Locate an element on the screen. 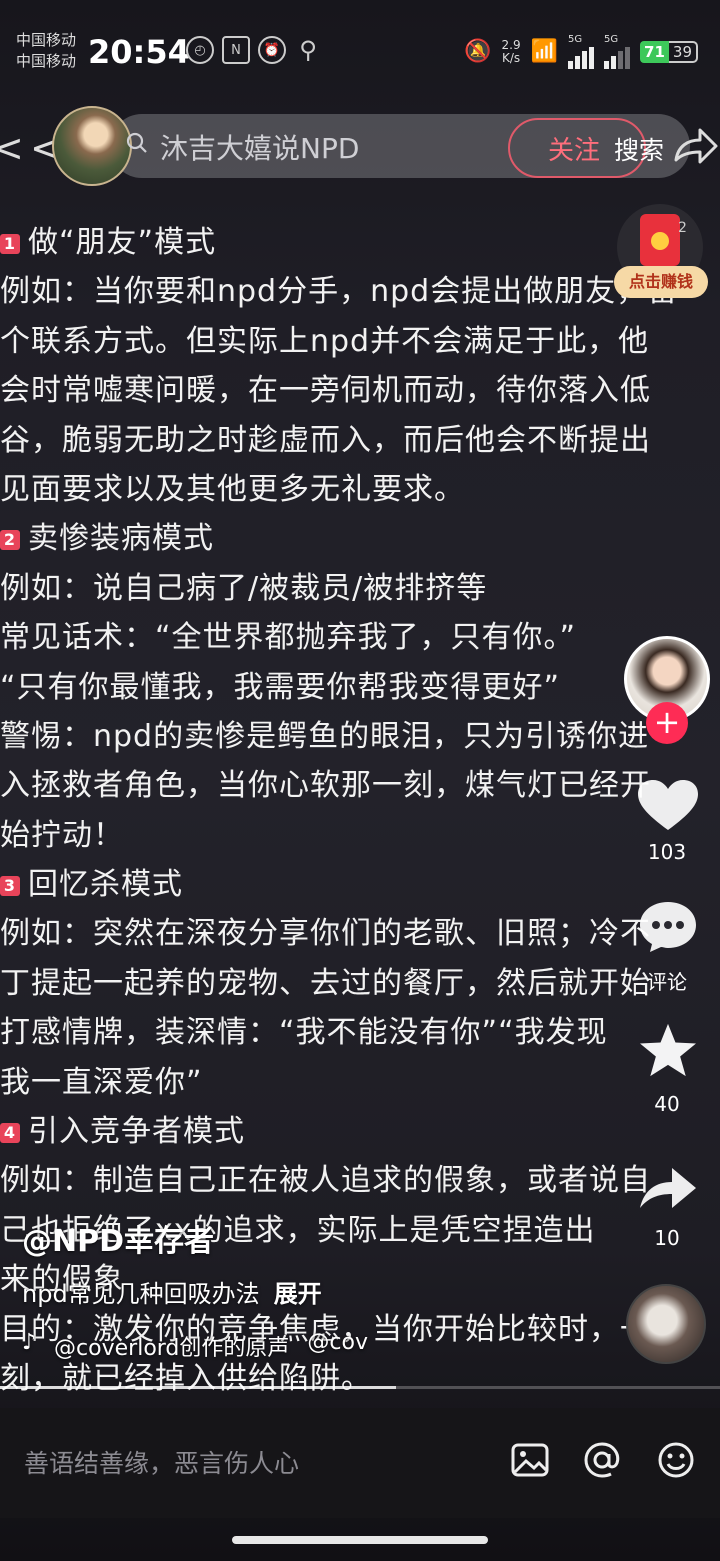 The height and width of the screenshot is (1561, 720). post-line: 例如：制造自己正在被人追求的假象，或者说自 is located at coordinates (360, 1180).